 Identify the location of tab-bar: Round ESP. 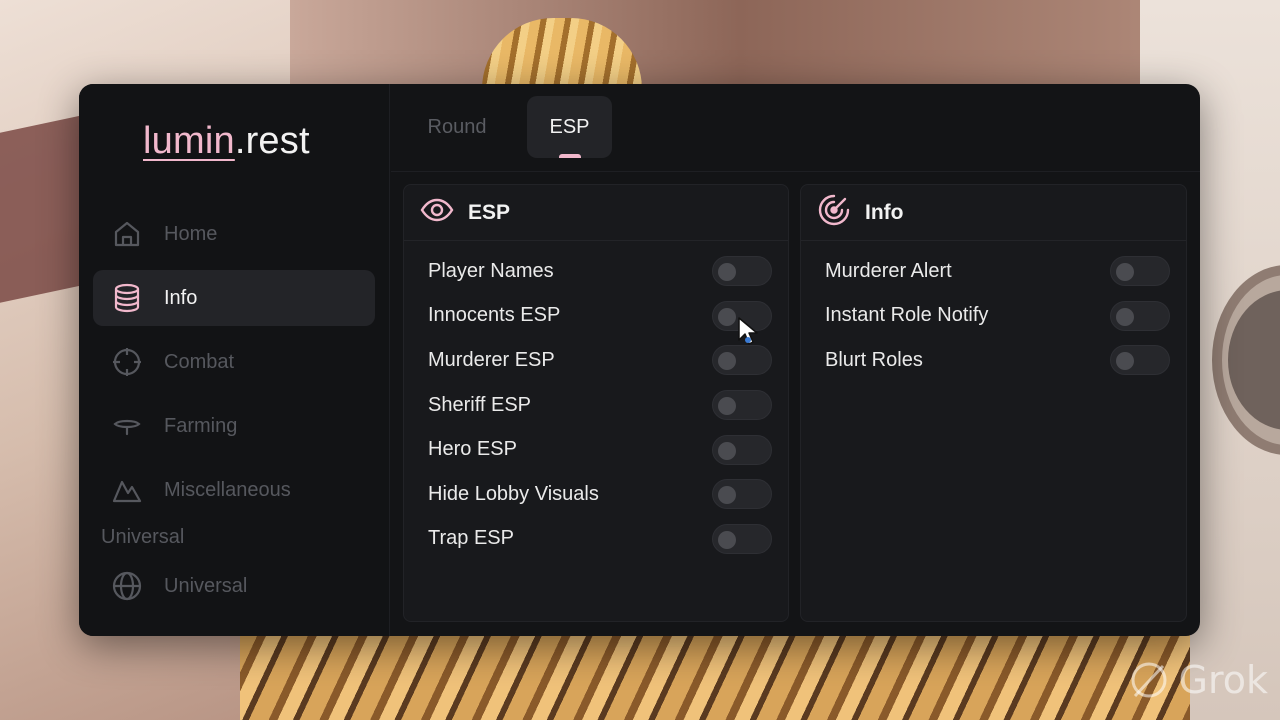
(795, 128).